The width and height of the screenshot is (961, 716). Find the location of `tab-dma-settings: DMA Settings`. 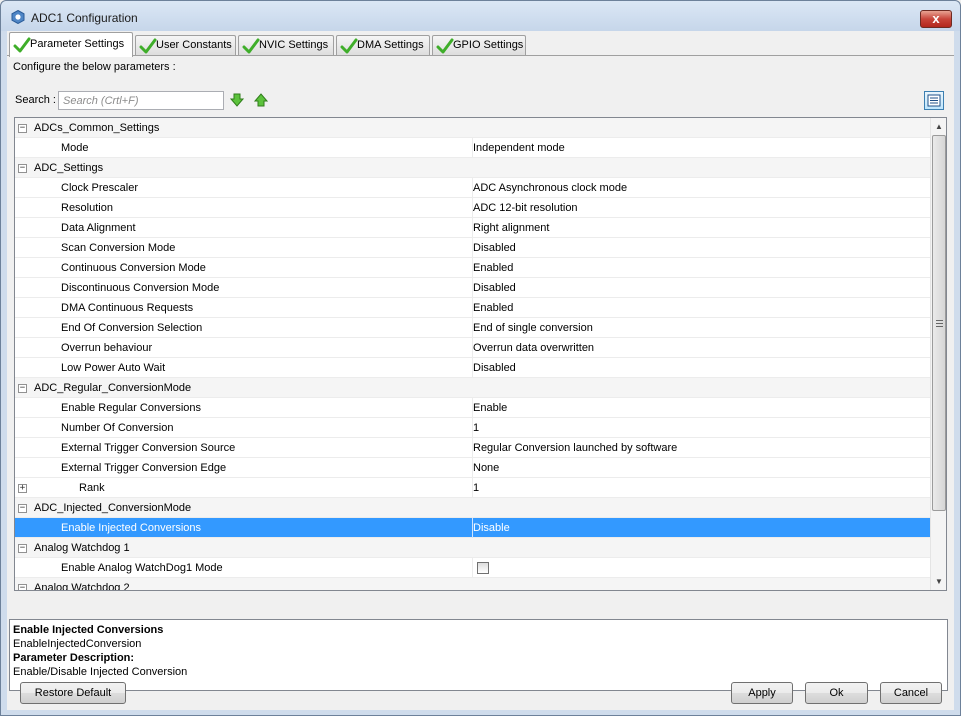

tab-dma-settings: DMA Settings is located at coordinates (383, 45).